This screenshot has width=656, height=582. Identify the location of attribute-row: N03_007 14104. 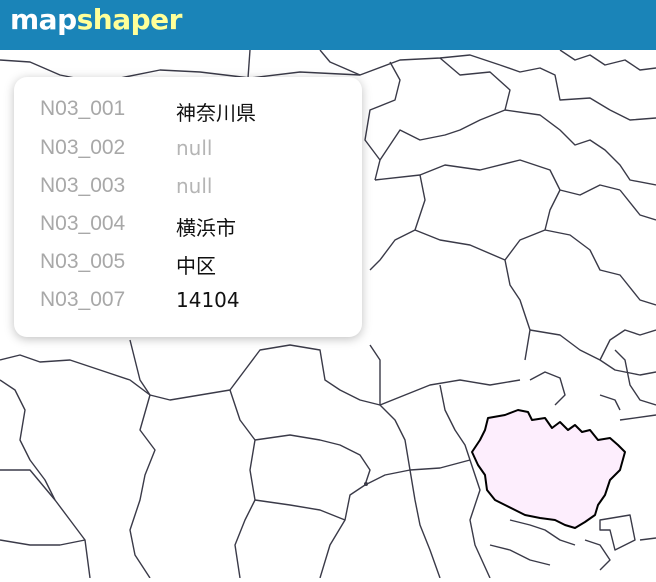
(188, 307).